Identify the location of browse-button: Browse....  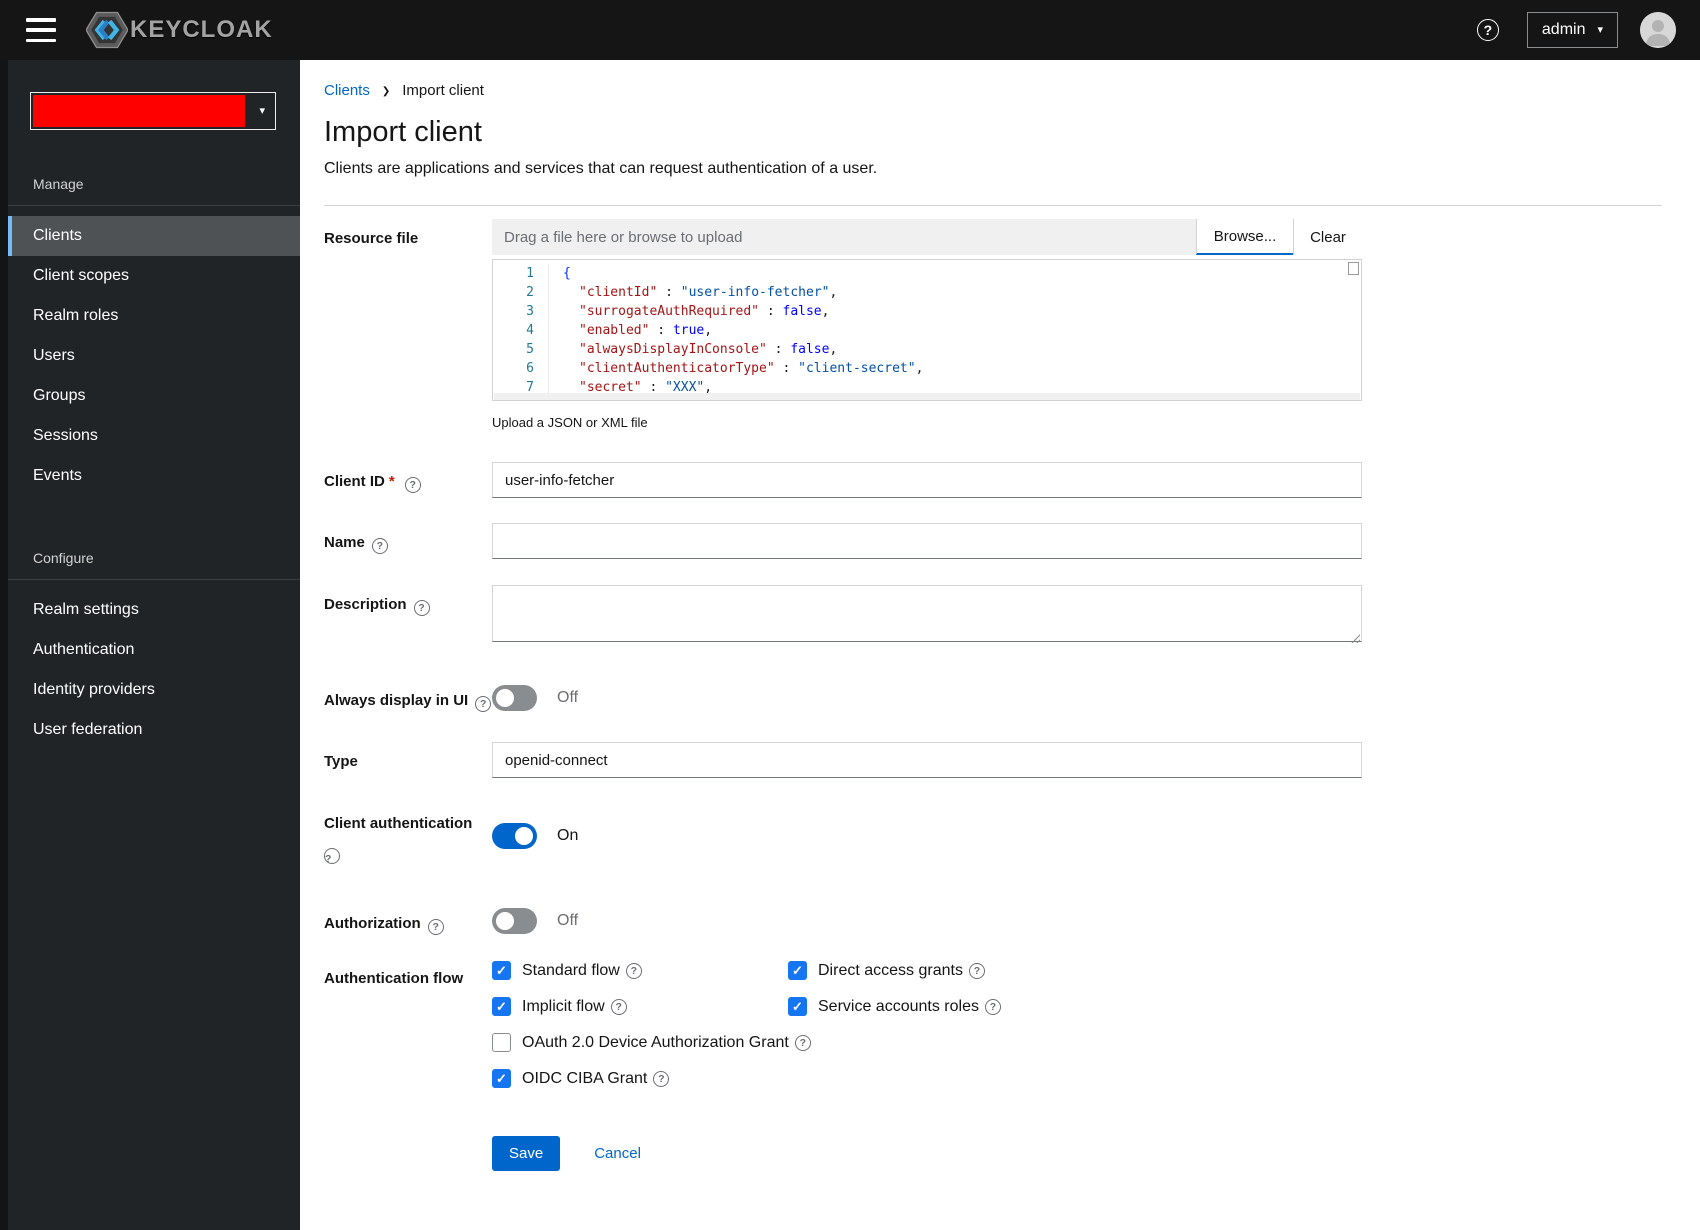
(1244, 237).